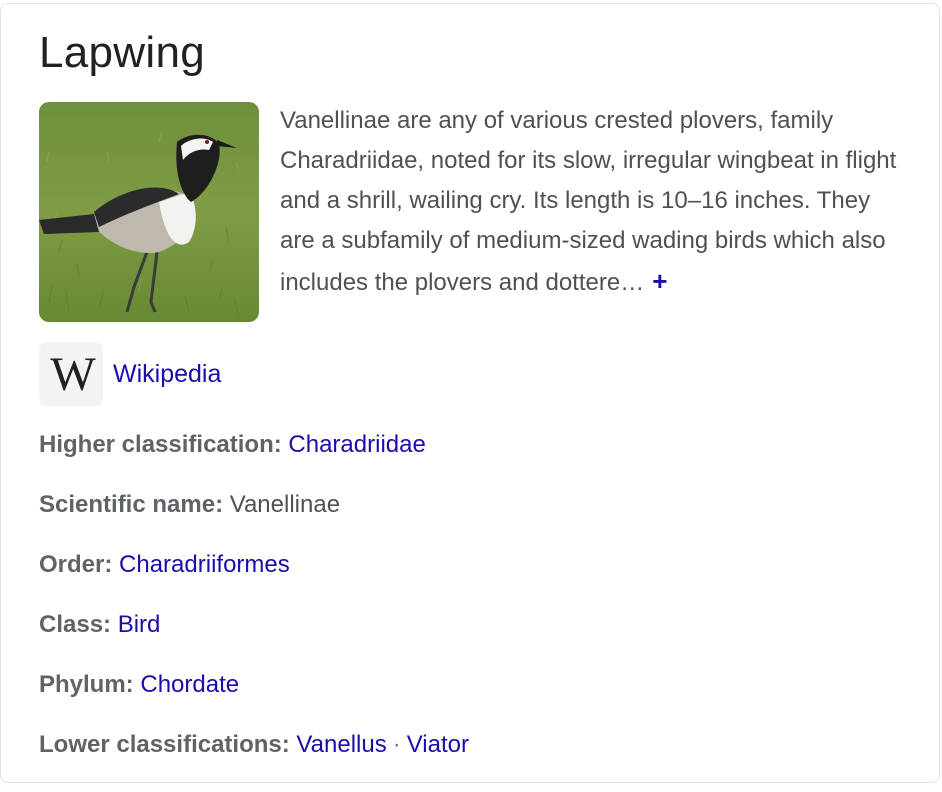 Image resolution: width=942 pixels, height=792 pixels. Describe the element at coordinates (149, 212) in the screenshot. I see `lapwing-image` at that location.